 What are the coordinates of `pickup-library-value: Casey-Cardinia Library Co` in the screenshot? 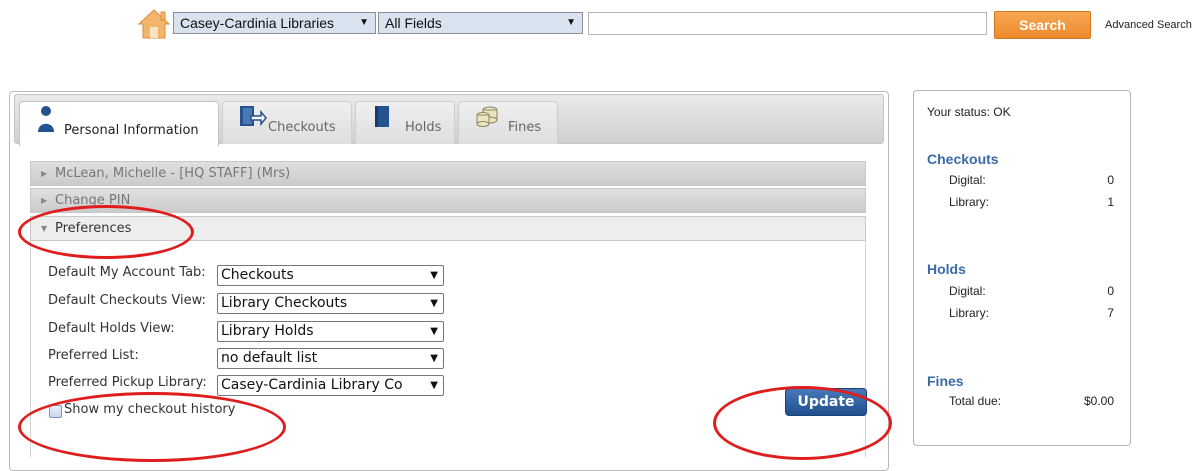 It's located at (312, 385).